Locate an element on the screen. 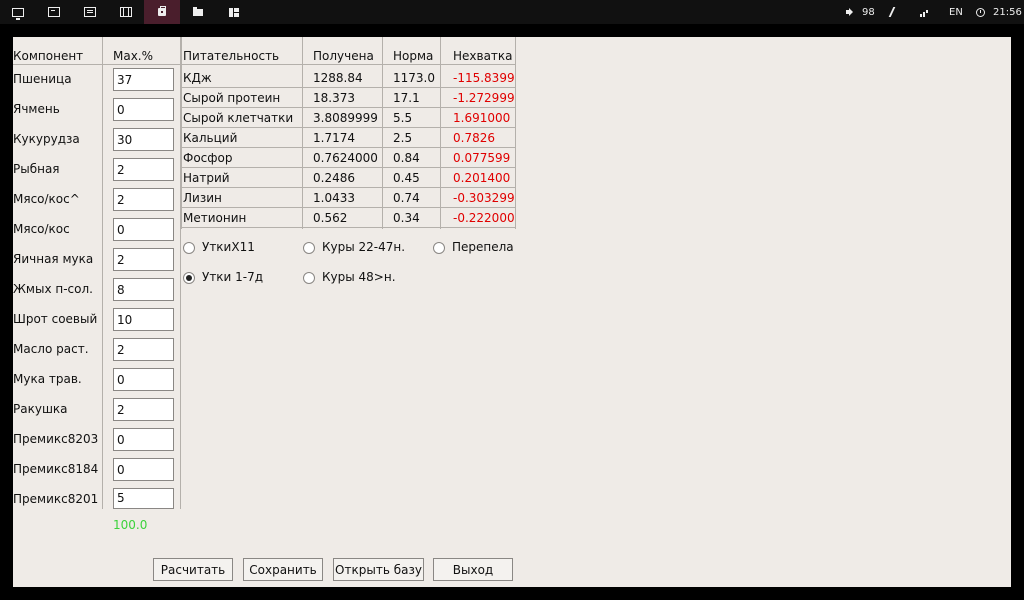 The width and height of the screenshot is (1024, 600). calculate-button: Расчитать is located at coordinates (193, 569).